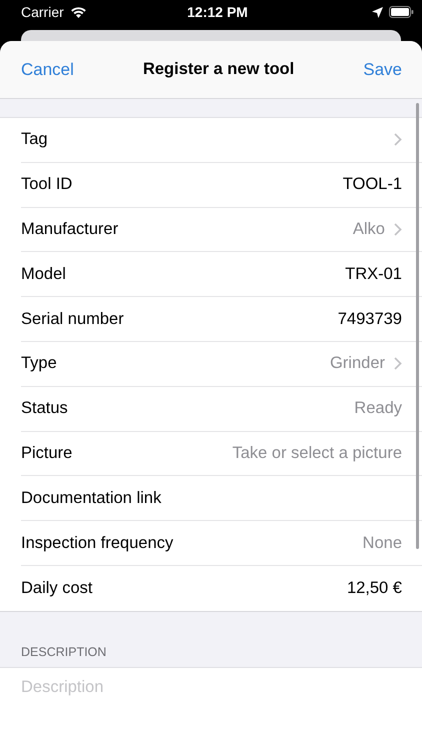 The image size is (422, 750). What do you see at coordinates (35, 140) in the screenshot?
I see `row-label: Tag` at bounding box center [35, 140].